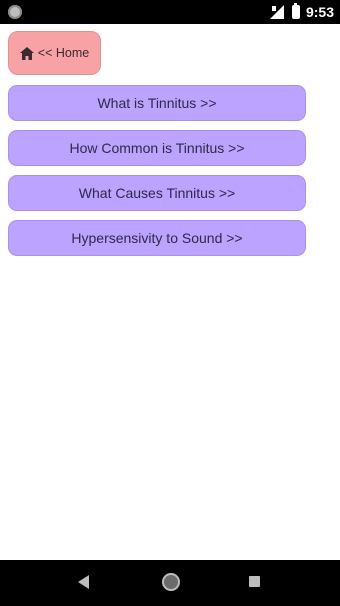 The height and width of the screenshot is (606, 340). I want to click on battery-icon, so click(295, 11).